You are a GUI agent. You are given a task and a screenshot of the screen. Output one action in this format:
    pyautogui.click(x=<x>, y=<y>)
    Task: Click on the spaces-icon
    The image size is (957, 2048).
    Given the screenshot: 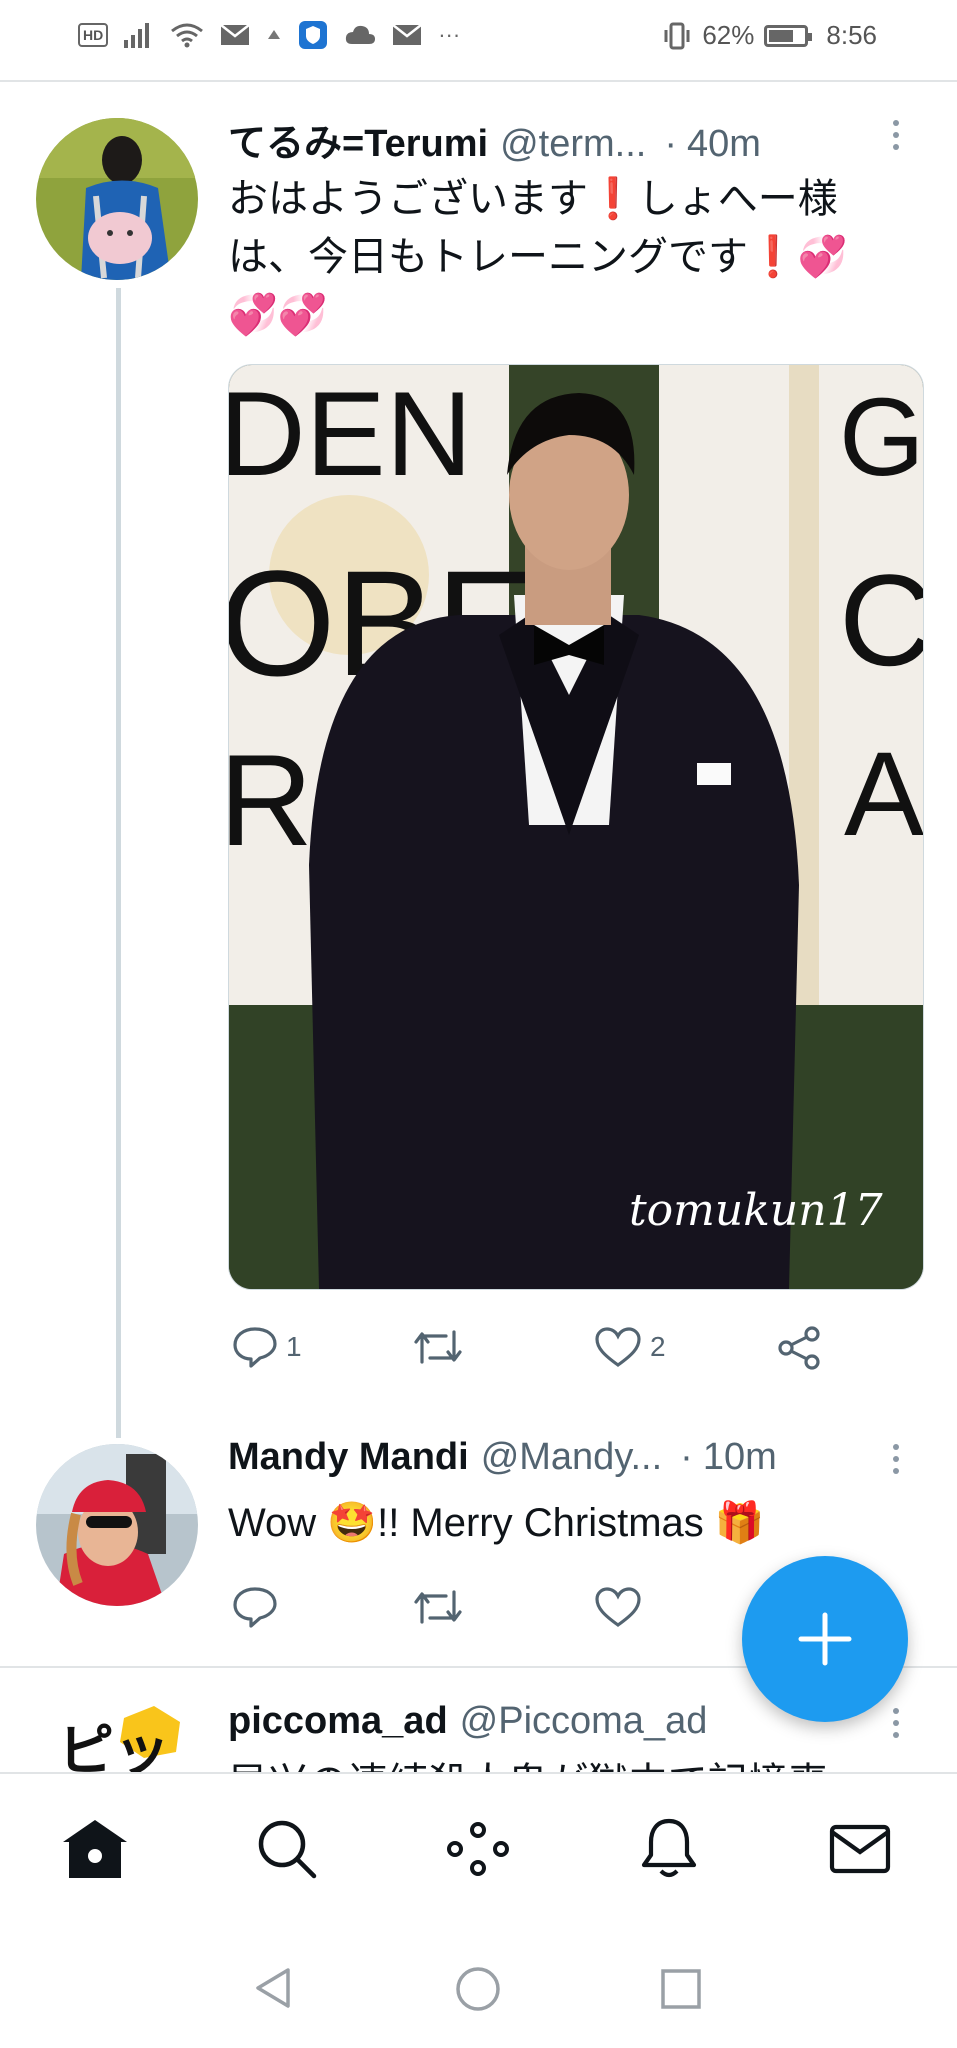 What is the action you would take?
    pyautogui.click(x=478, y=1849)
    